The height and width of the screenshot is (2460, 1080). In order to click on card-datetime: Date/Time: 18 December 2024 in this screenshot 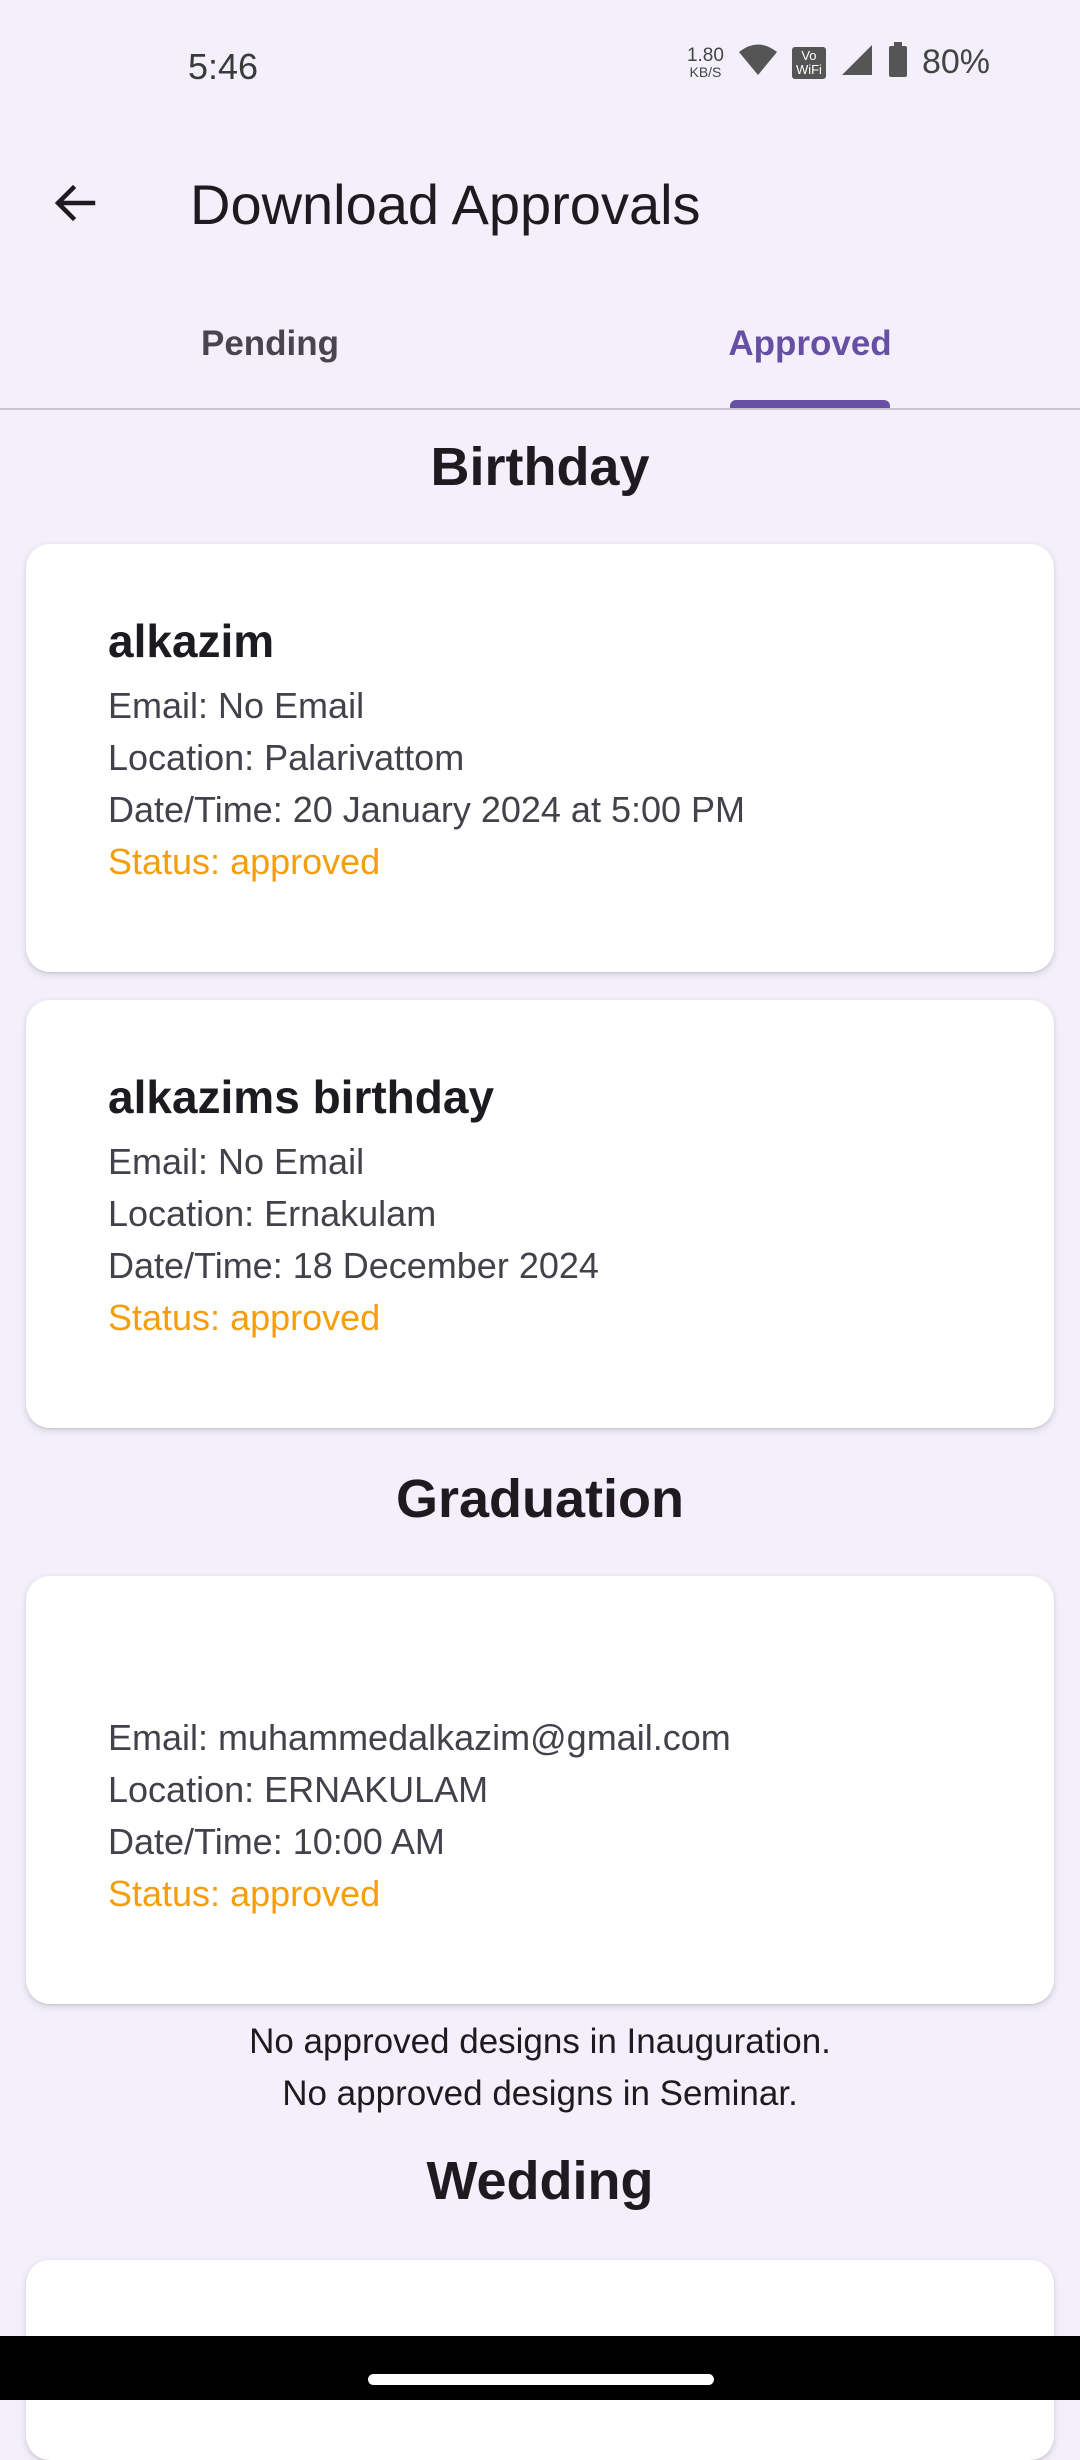, I will do `click(353, 1265)`.